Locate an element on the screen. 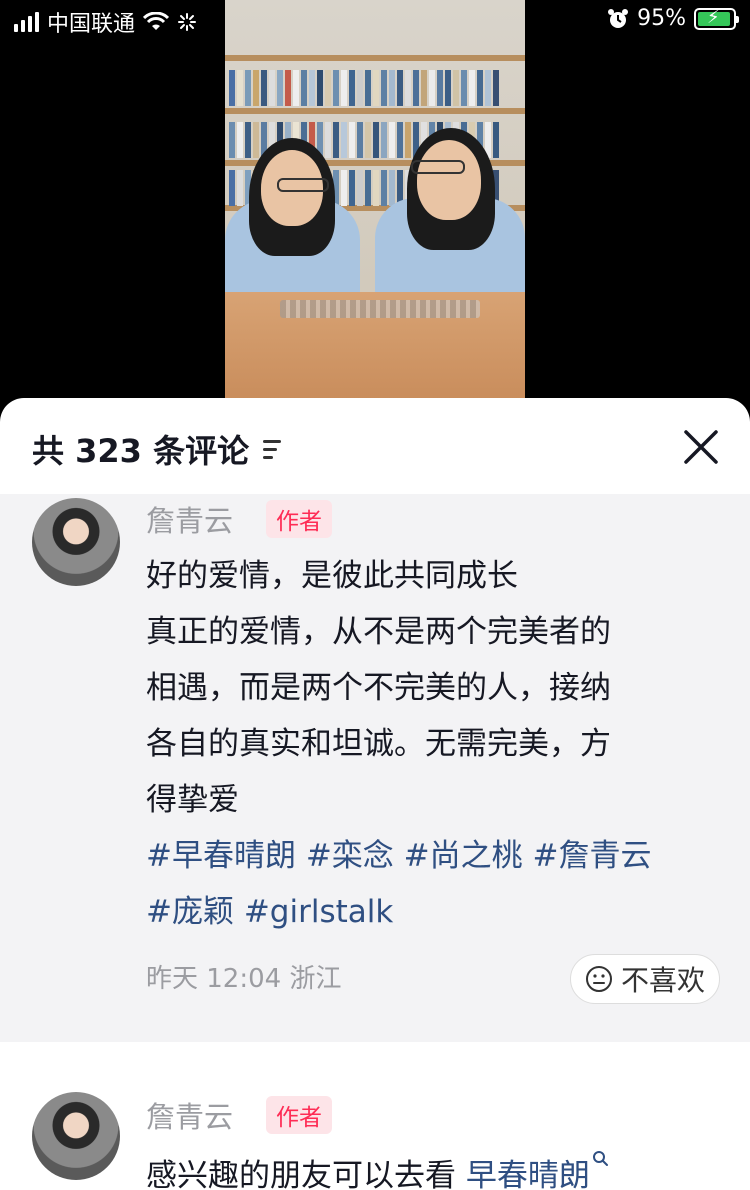 This screenshot has height=1190, width=750. comments-header: 共 323 条评论 is located at coordinates (375, 446).